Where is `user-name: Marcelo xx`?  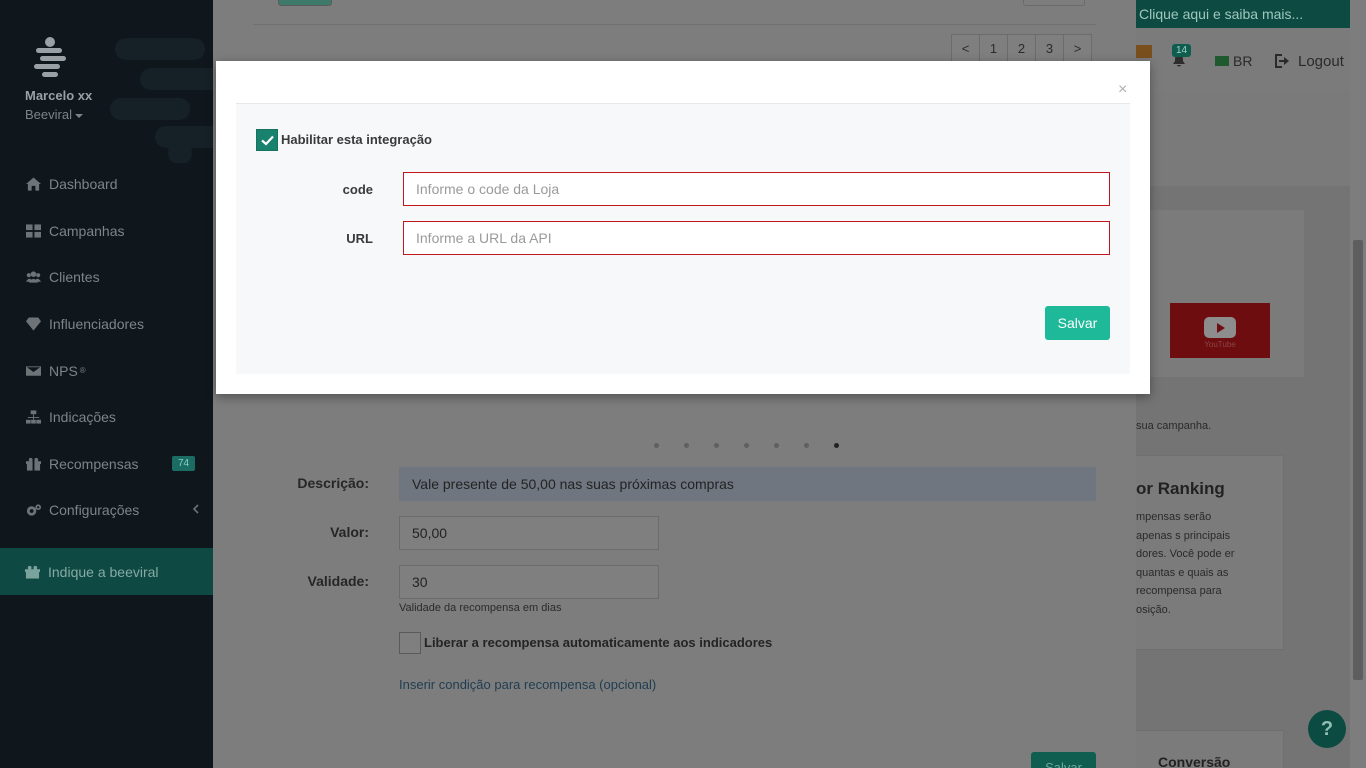
user-name: Marcelo xx is located at coordinates (59, 95).